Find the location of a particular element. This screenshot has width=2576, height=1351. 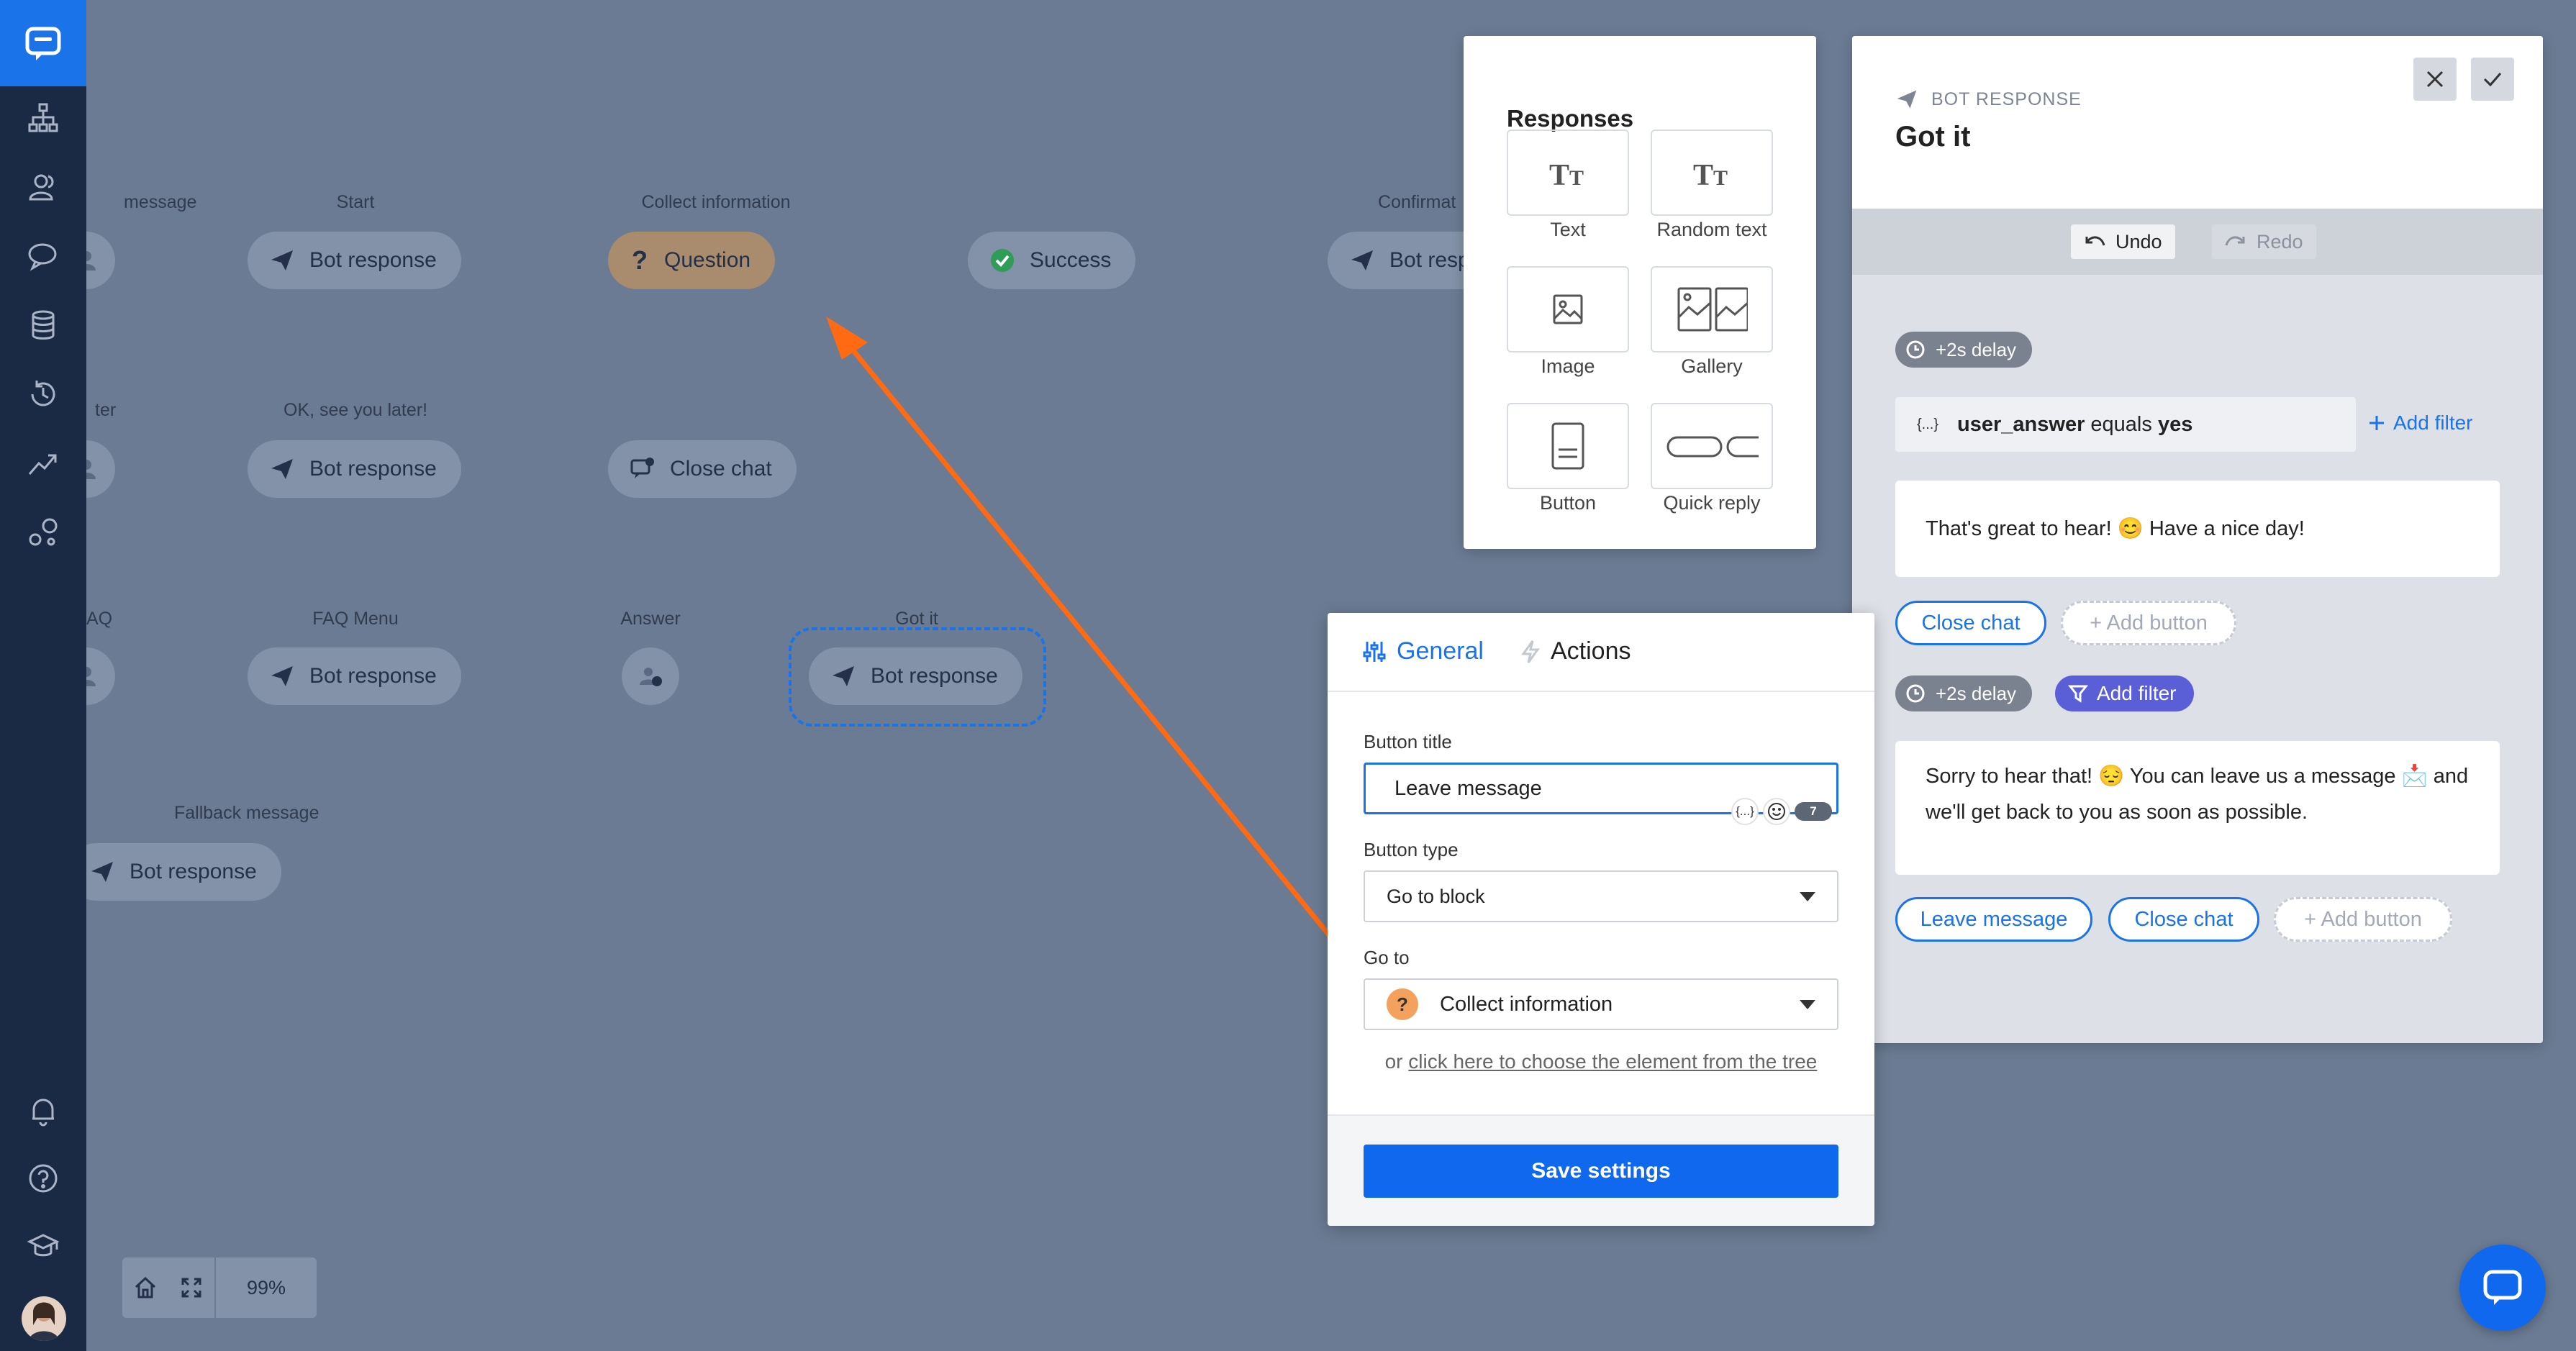

image-icon is located at coordinates (1568, 309).